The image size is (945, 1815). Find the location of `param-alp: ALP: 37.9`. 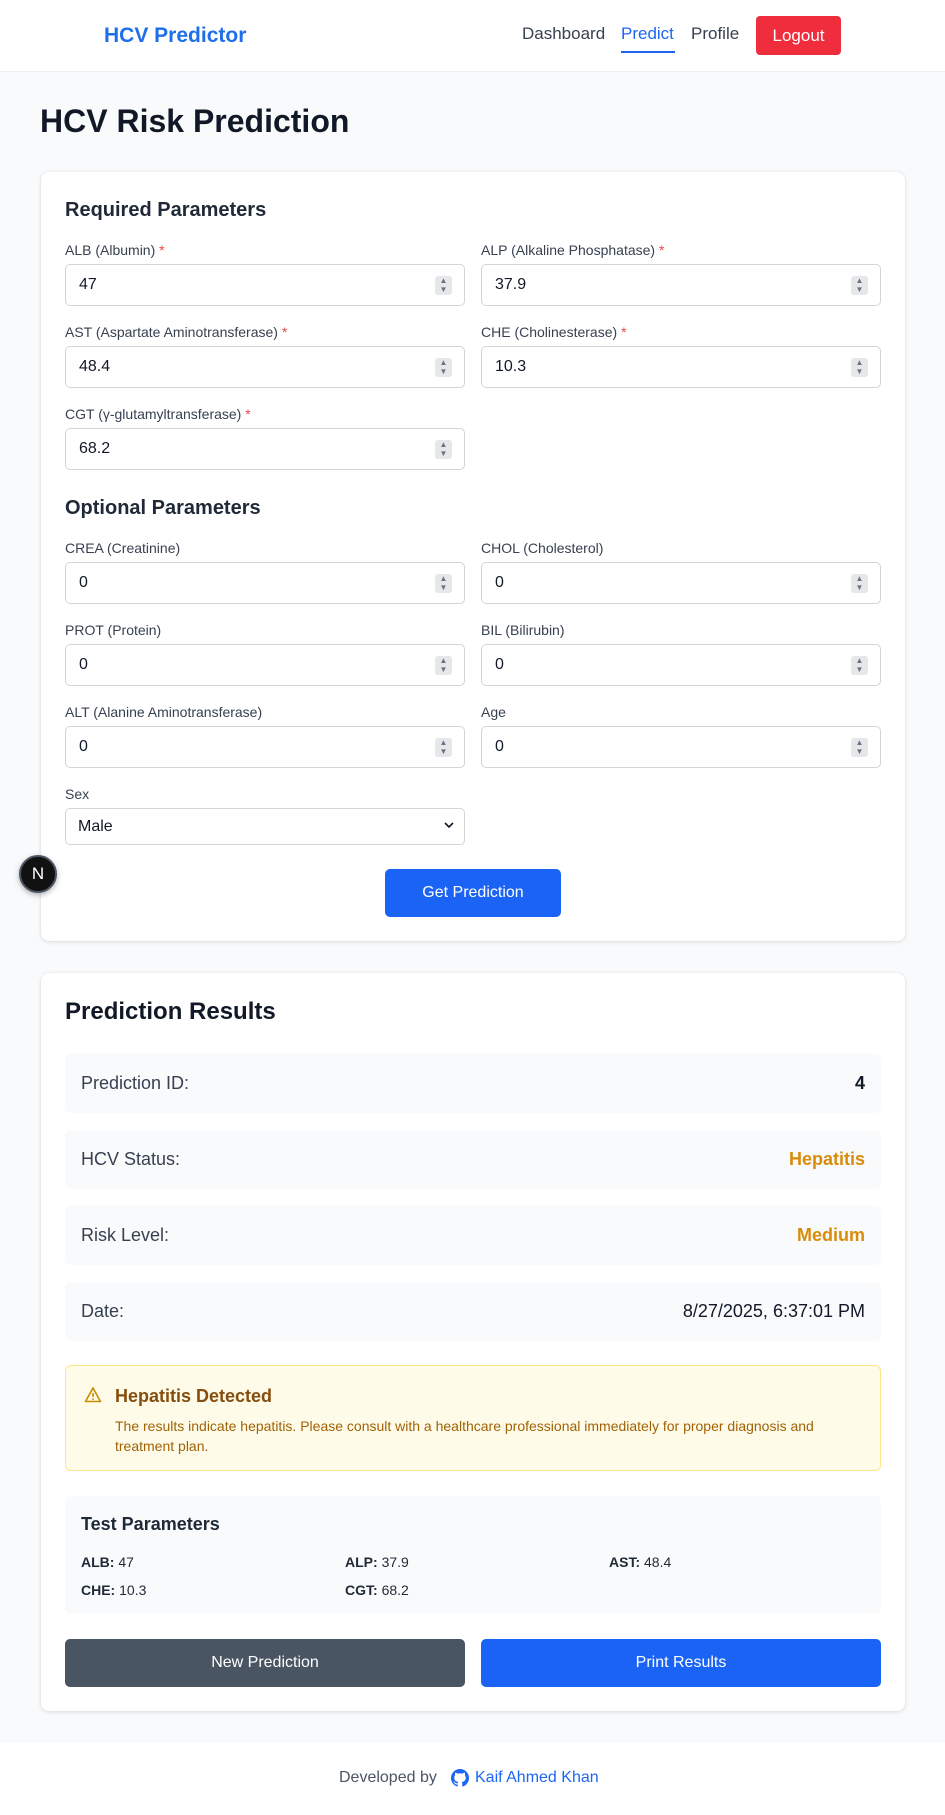

param-alp: ALP: 37.9 is located at coordinates (377, 1562).